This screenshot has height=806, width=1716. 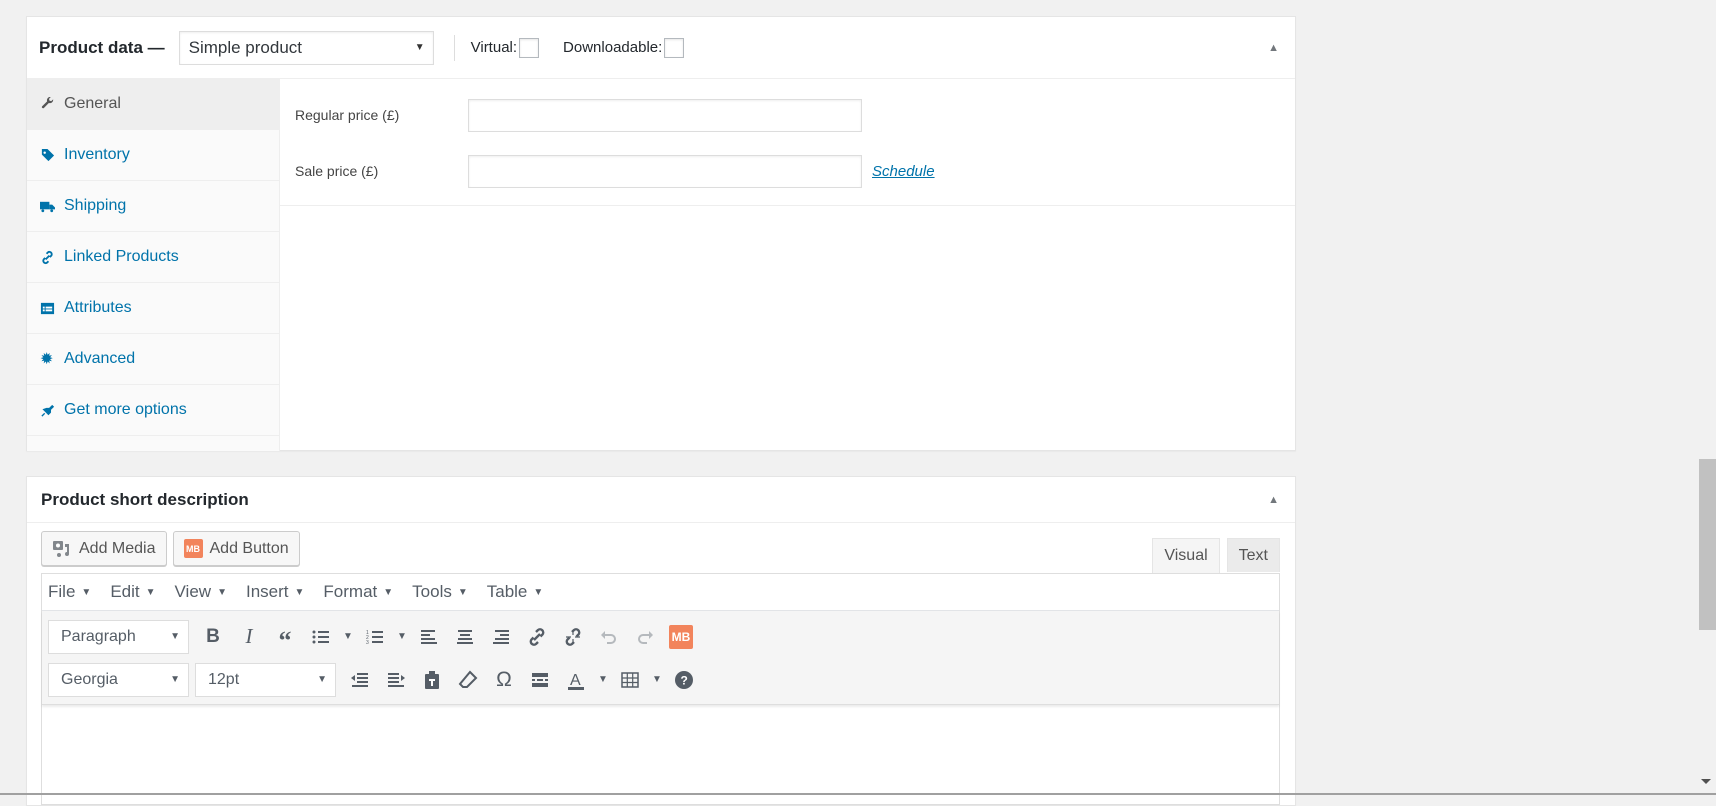 I want to click on media-buttons: Add Media MB Add Button, so click(x=170, y=548).